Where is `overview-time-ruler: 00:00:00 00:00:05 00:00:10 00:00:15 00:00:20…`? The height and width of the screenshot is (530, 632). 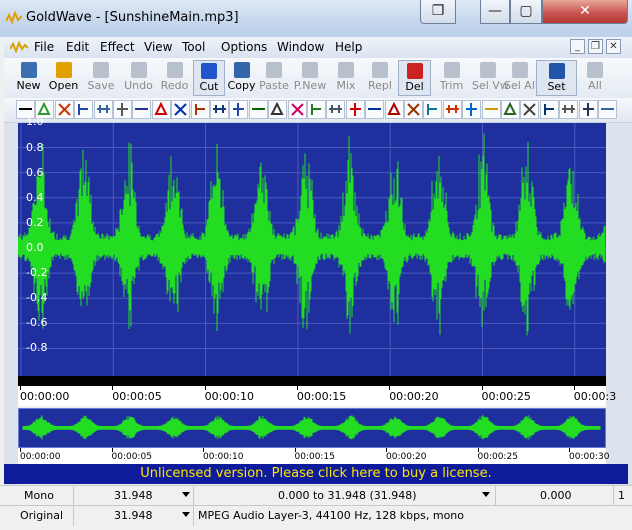 overview-time-ruler: 00:00:00 00:00:05 00:00:10 00:00:15 00:00:20… is located at coordinates (313, 456).